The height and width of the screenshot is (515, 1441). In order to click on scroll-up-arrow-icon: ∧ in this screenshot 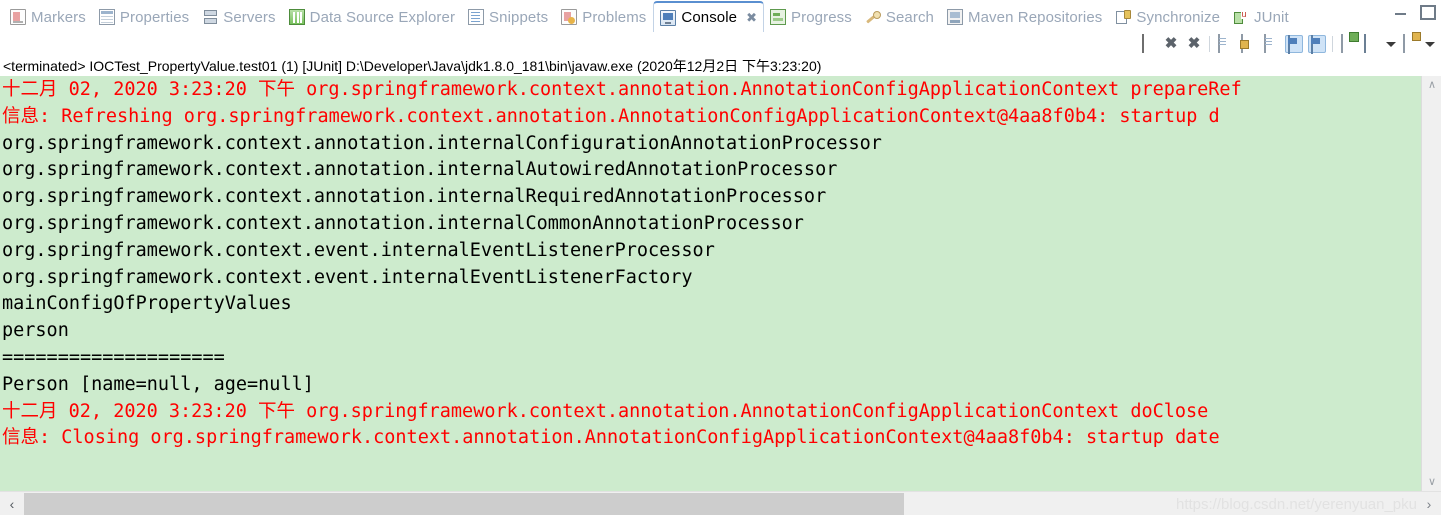, I will do `click(1431, 85)`.